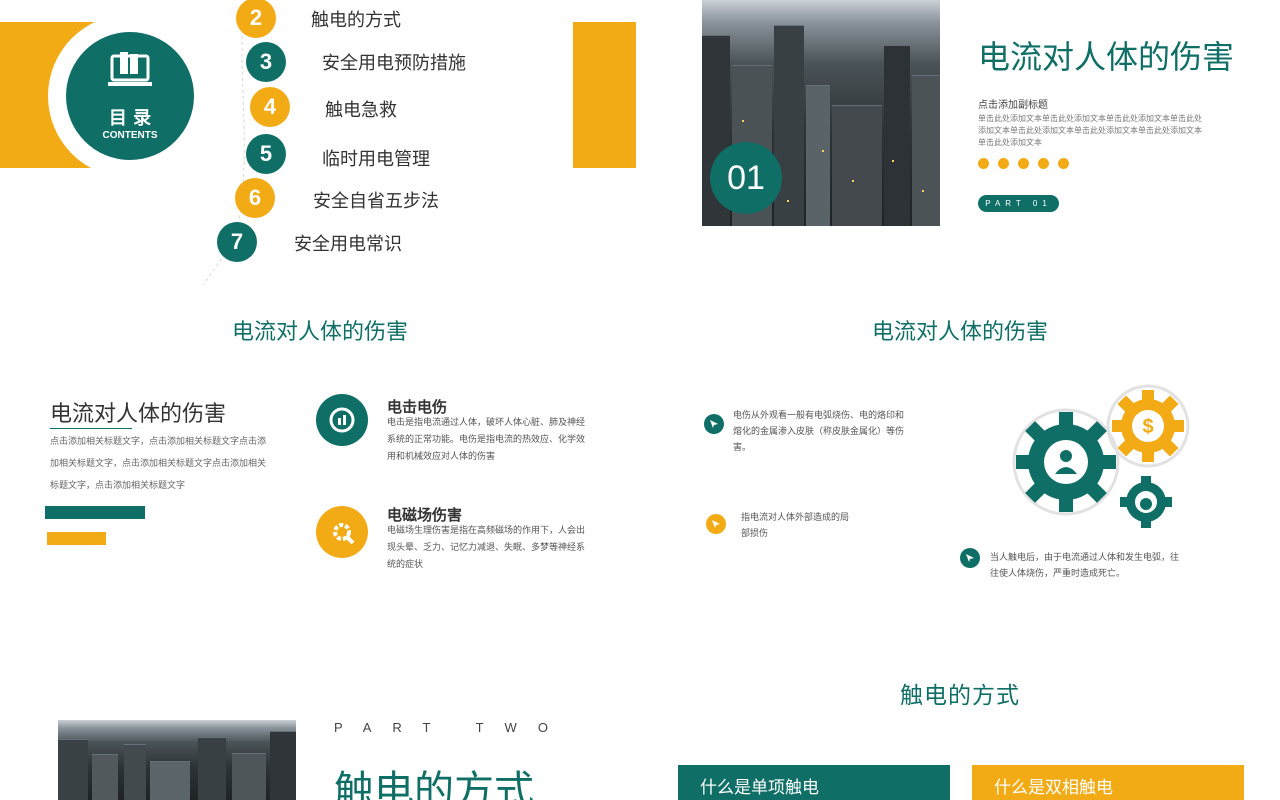 This screenshot has width=1280, height=800. I want to click on note-1: 电伤从外观看一般有电弧烧伤、电的烙印和熔化的金属渗入皮肤（称皮肤金属化）等伤害。, so click(819, 432).